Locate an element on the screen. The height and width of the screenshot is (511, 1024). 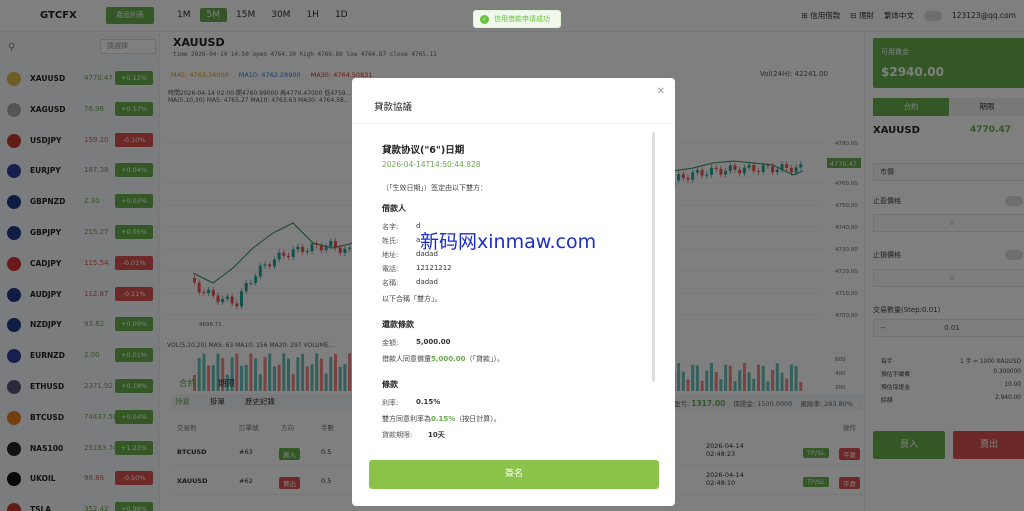
agreement-intro: （「生效日期」）签定由以下雙方： is located at coordinates (434, 188).